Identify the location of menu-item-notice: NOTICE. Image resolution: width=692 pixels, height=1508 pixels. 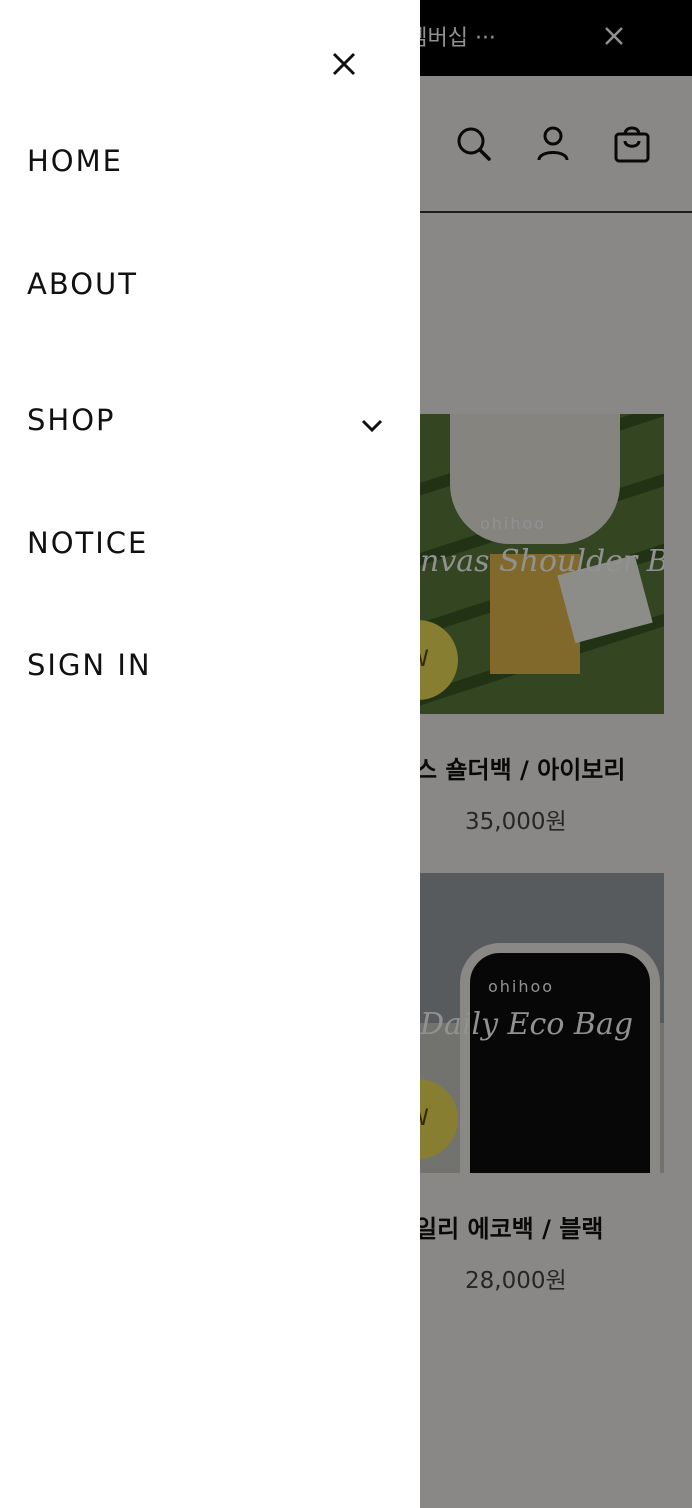
(87, 543).